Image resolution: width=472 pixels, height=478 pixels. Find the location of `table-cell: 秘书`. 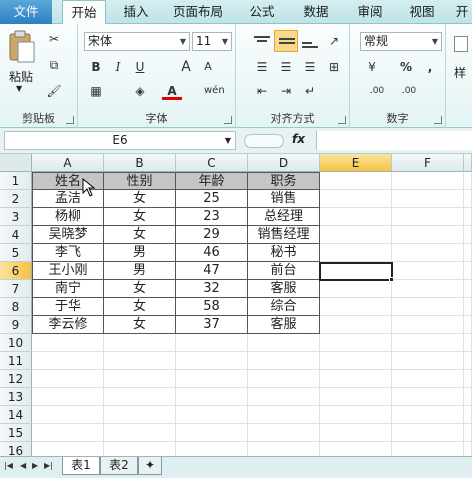

table-cell: 秘书 is located at coordinates (284, 253).